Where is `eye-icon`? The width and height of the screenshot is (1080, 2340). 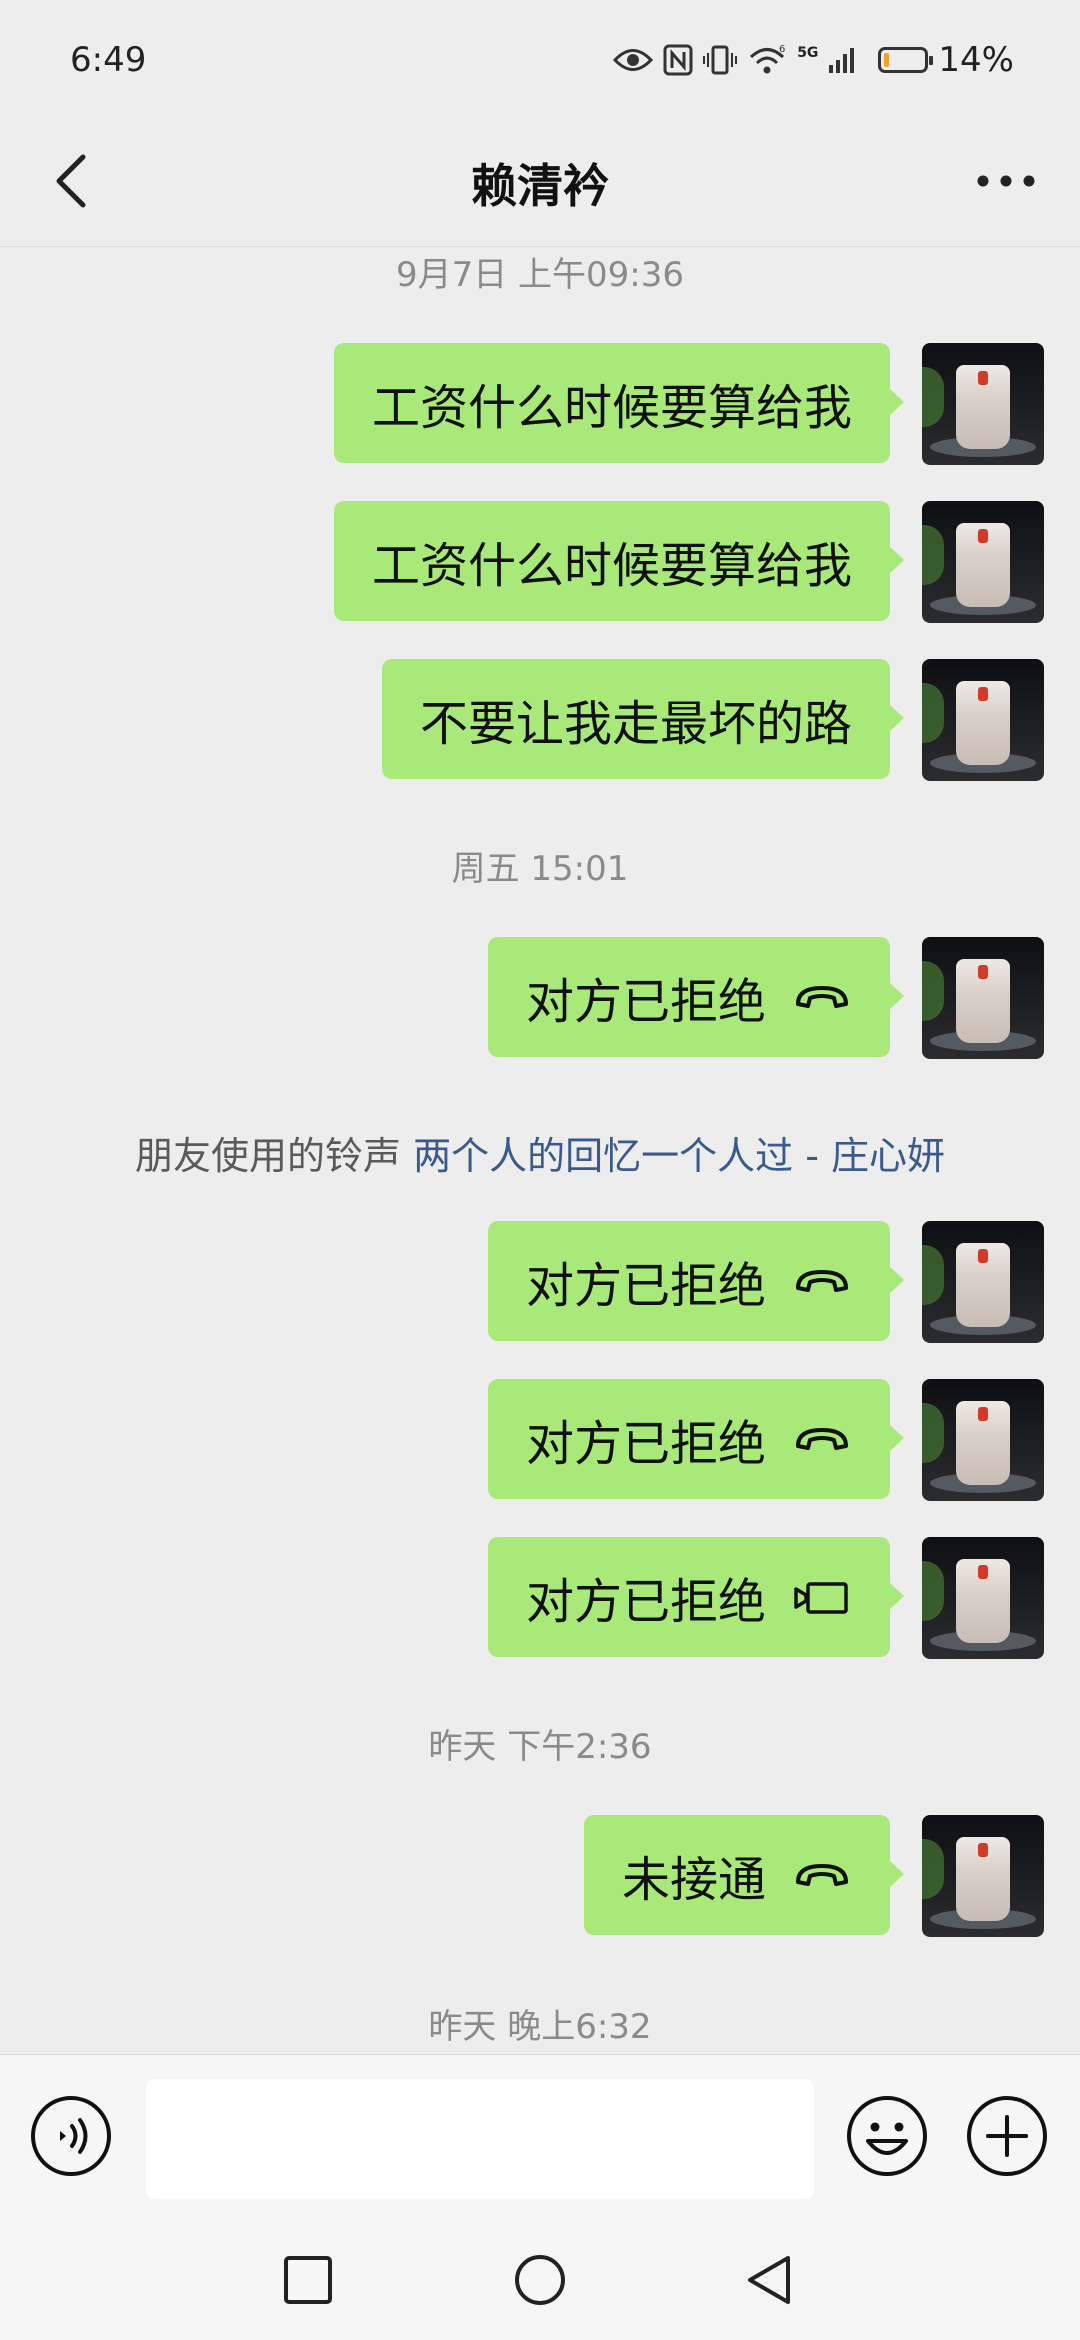 eye-icon is located at coordinates (633, 60).